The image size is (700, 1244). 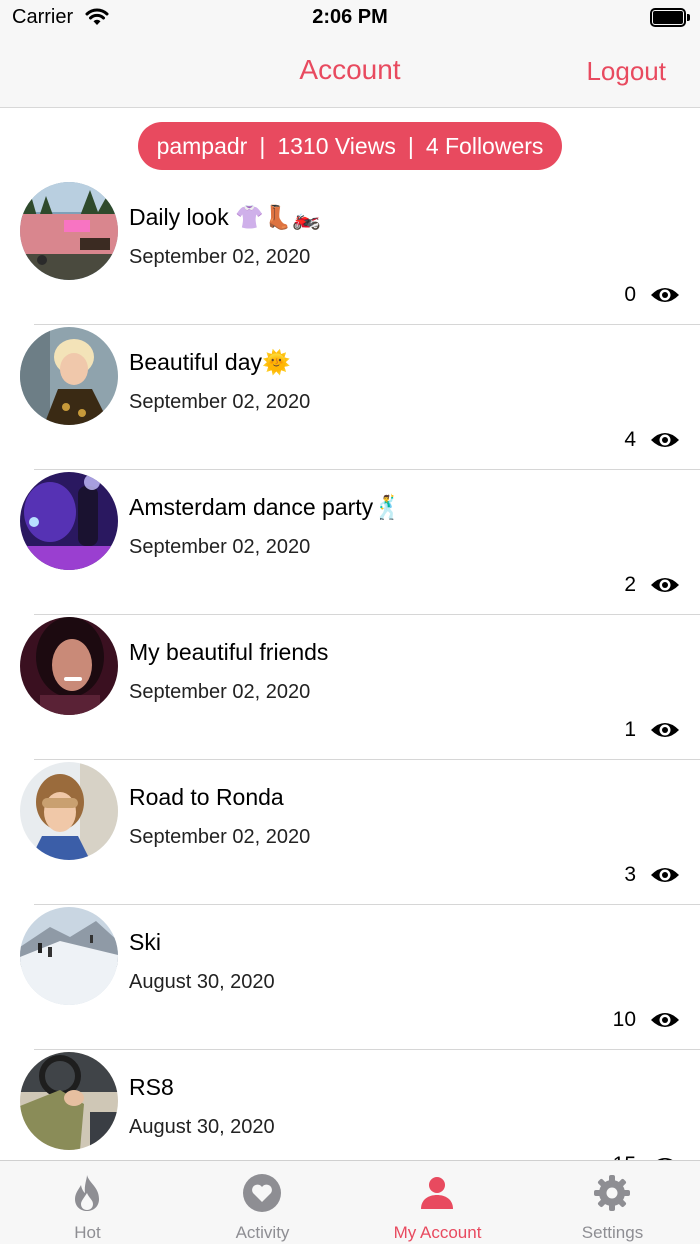 I want to click on tab-label: Settings, so click(x=612, y=1232).